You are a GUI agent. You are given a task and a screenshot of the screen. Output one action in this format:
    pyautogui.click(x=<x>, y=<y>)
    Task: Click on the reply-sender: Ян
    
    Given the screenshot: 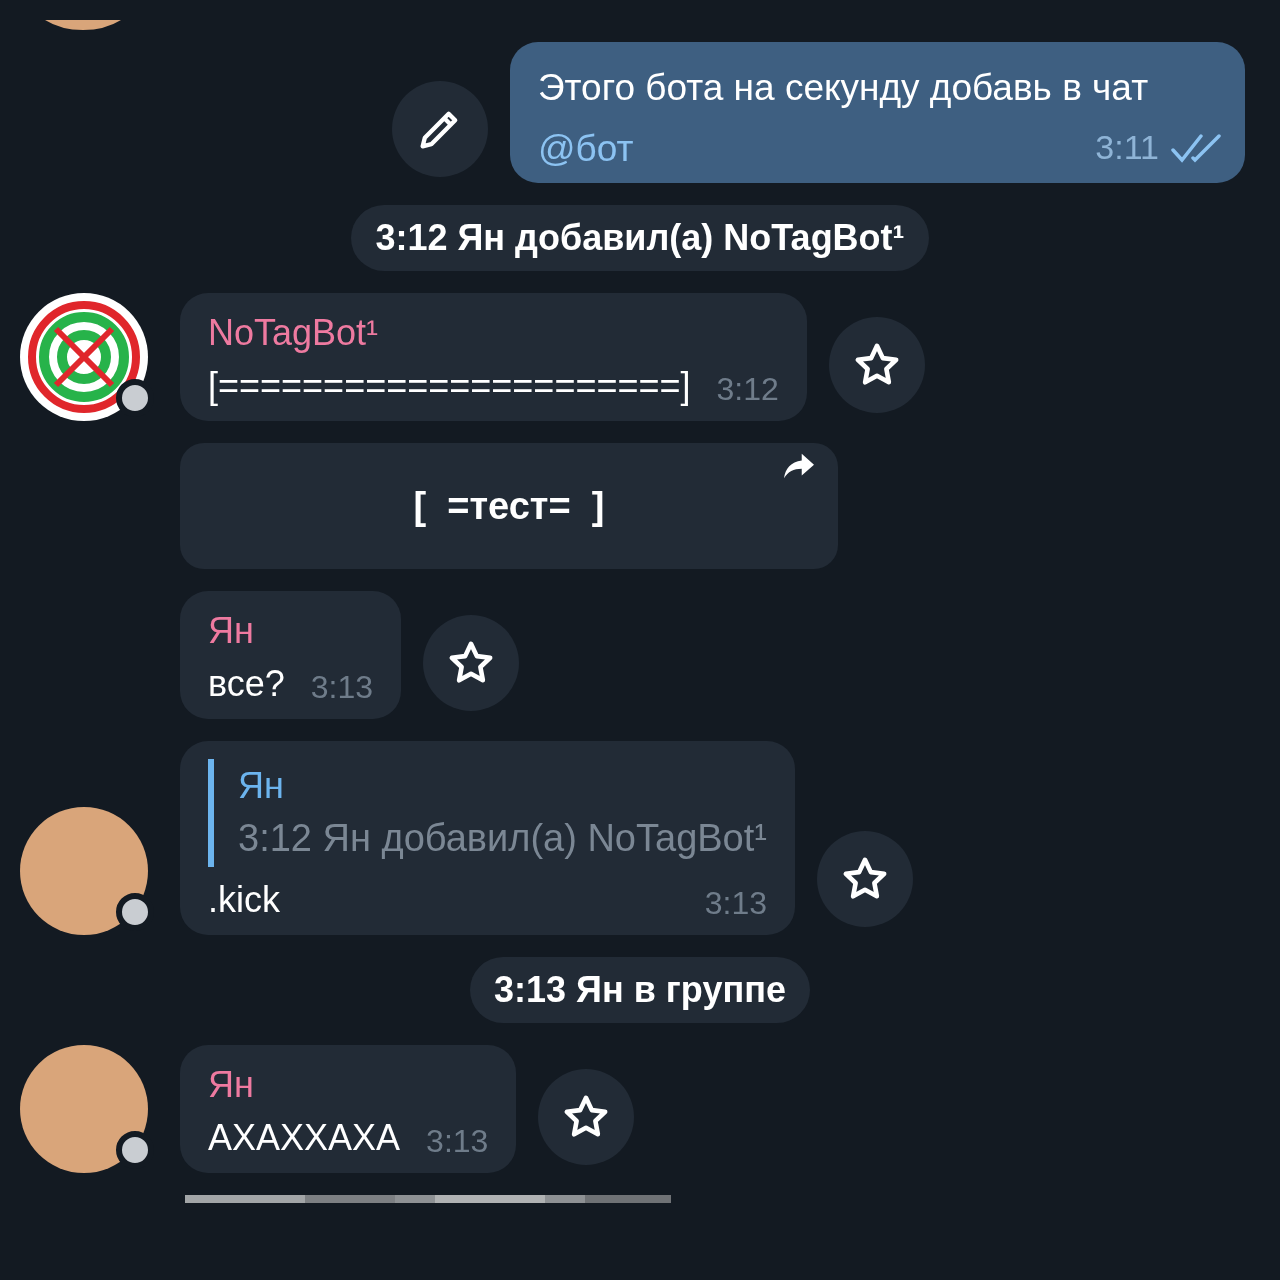 What is the action you would take?
    pyautogui.click(x=261, y=786)
    